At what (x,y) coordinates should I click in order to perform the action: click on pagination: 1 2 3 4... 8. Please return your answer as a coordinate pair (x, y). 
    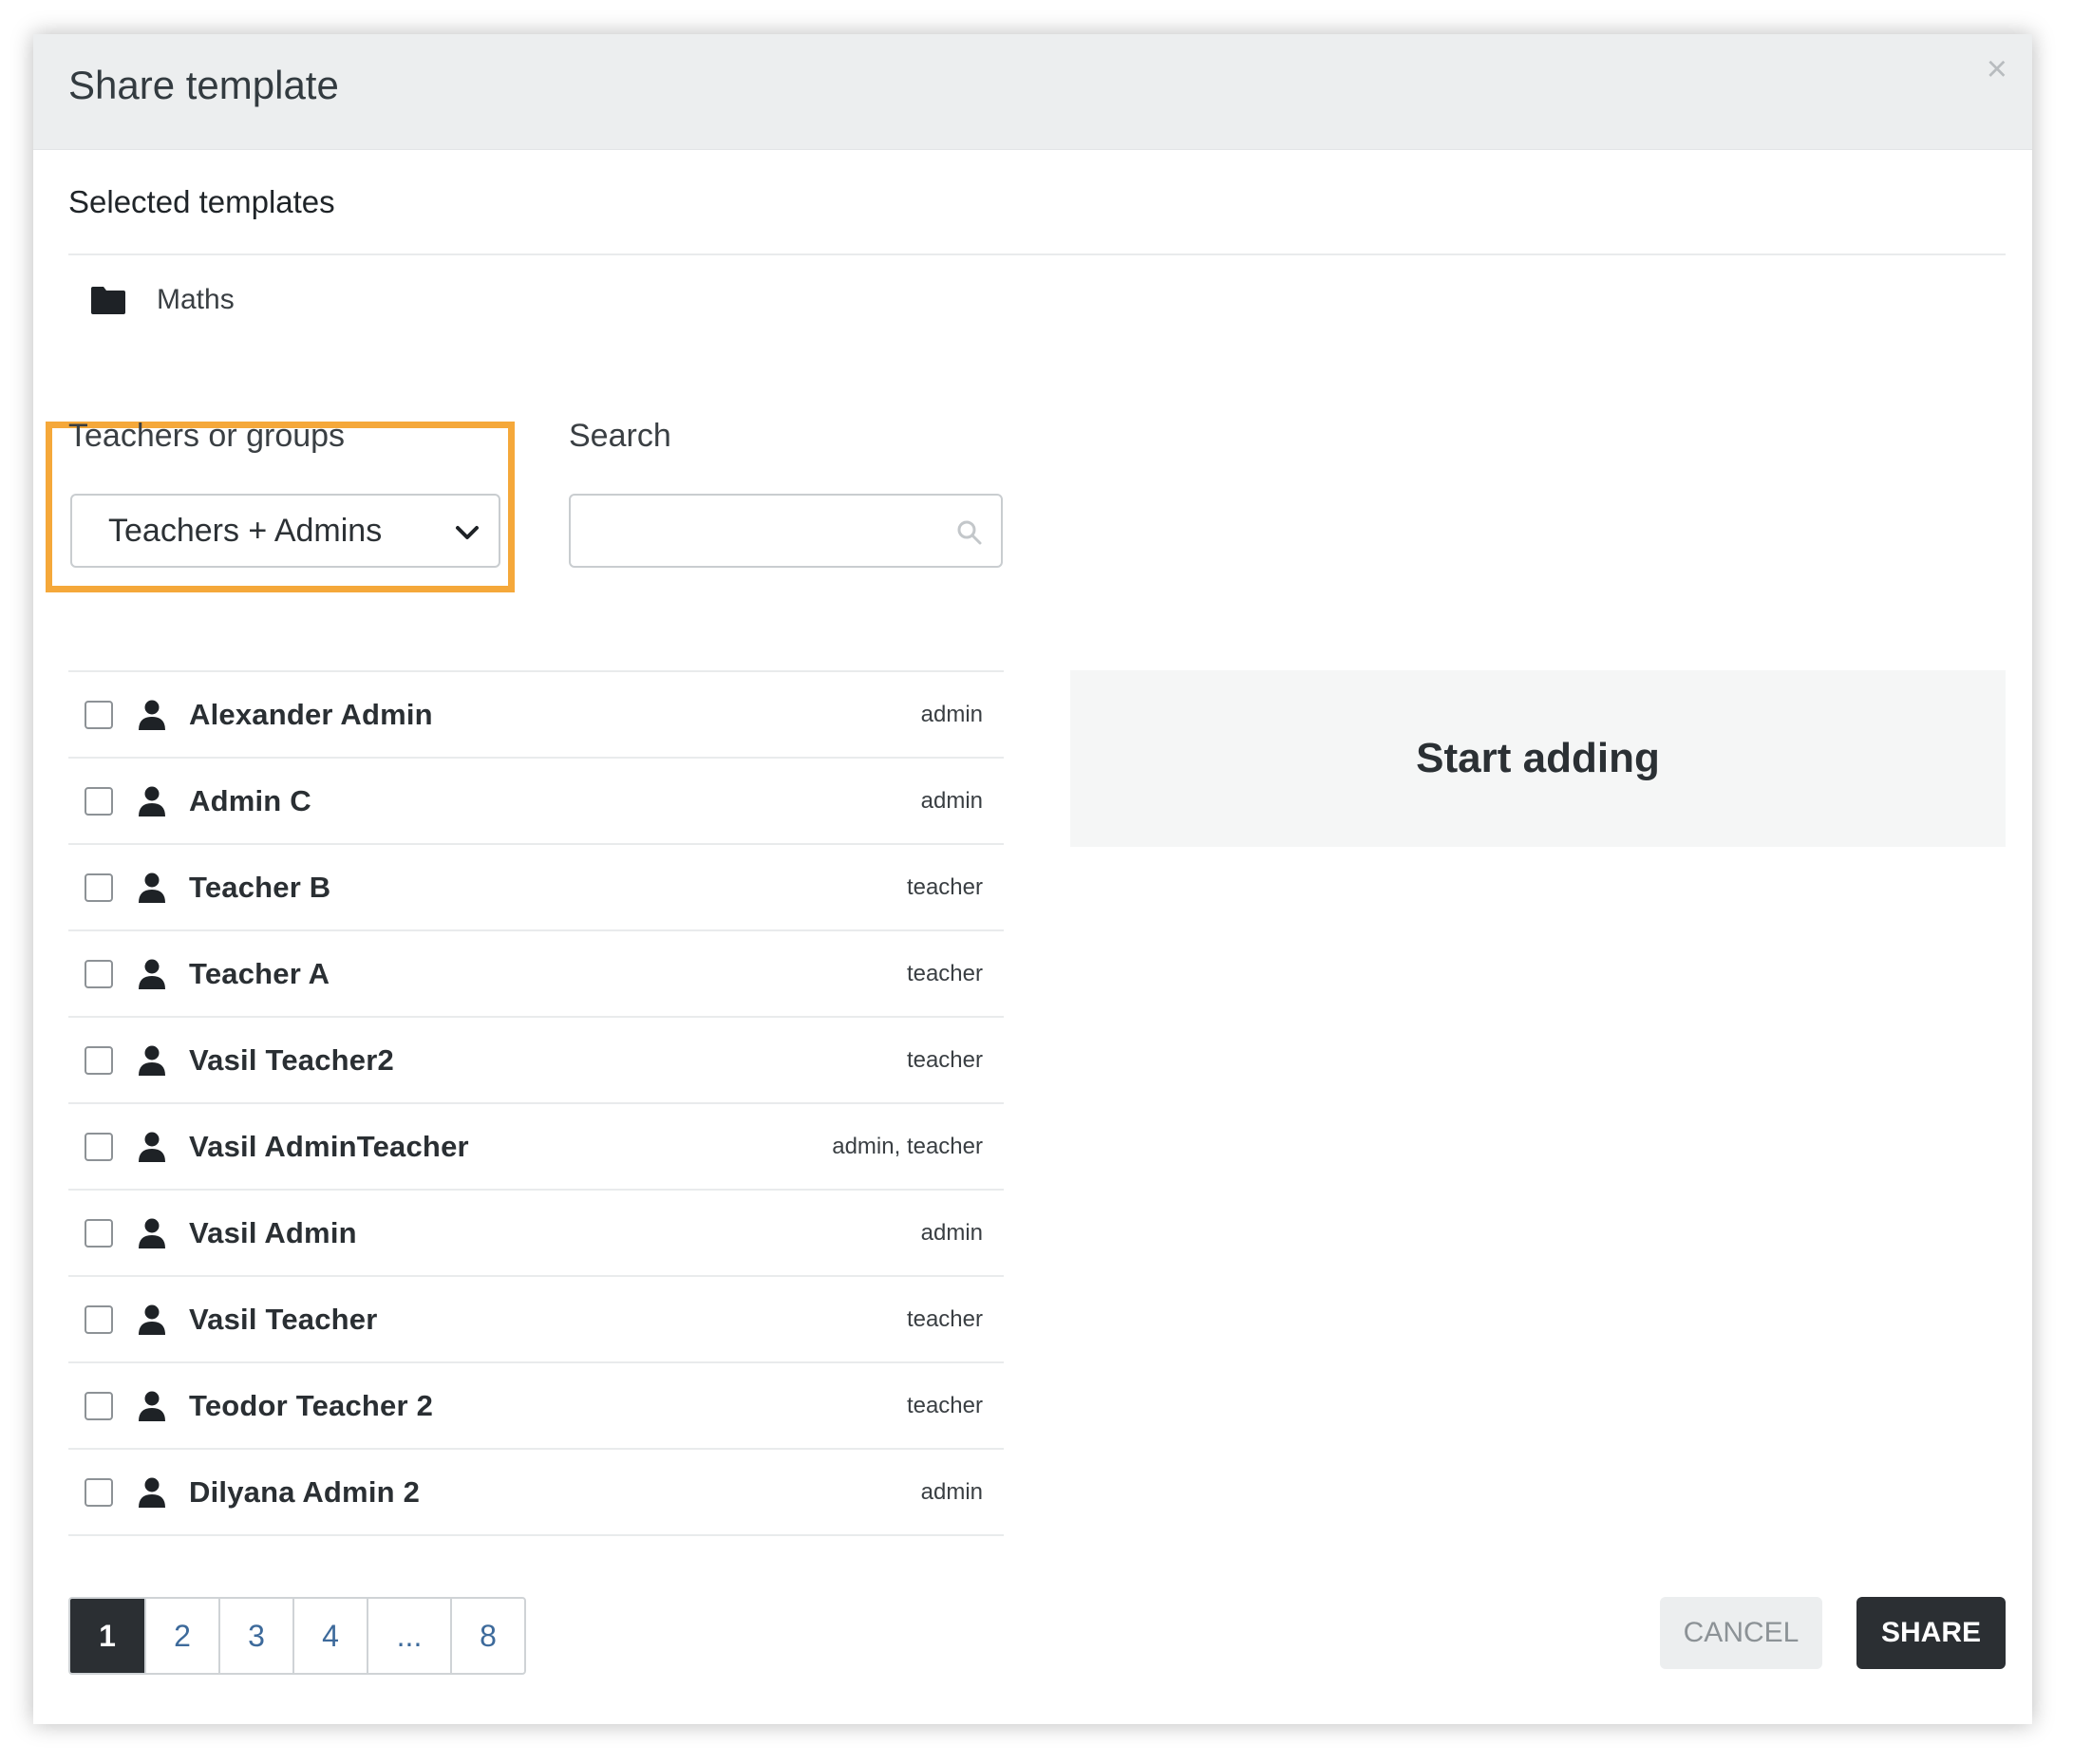
    Looking at the image, I should click on (297, 1636).